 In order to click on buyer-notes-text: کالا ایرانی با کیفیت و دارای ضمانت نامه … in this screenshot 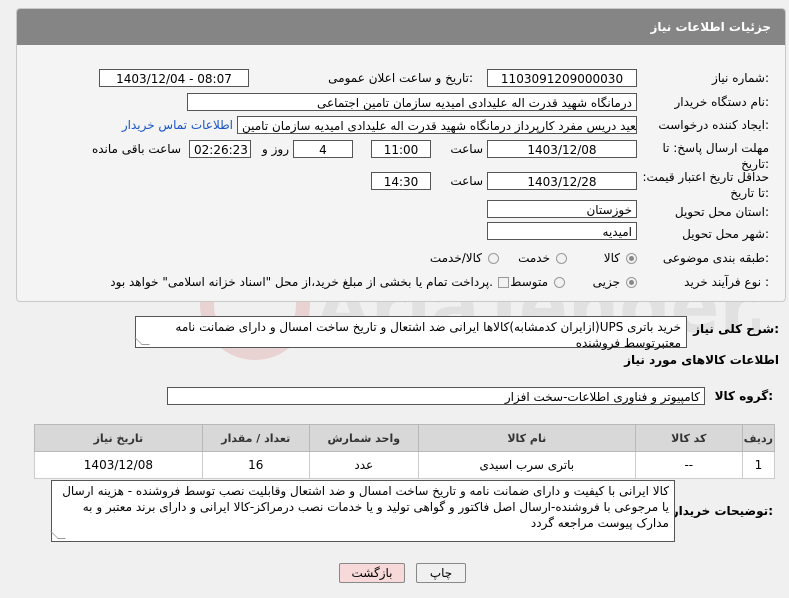, I will do `click(365, 507)`.